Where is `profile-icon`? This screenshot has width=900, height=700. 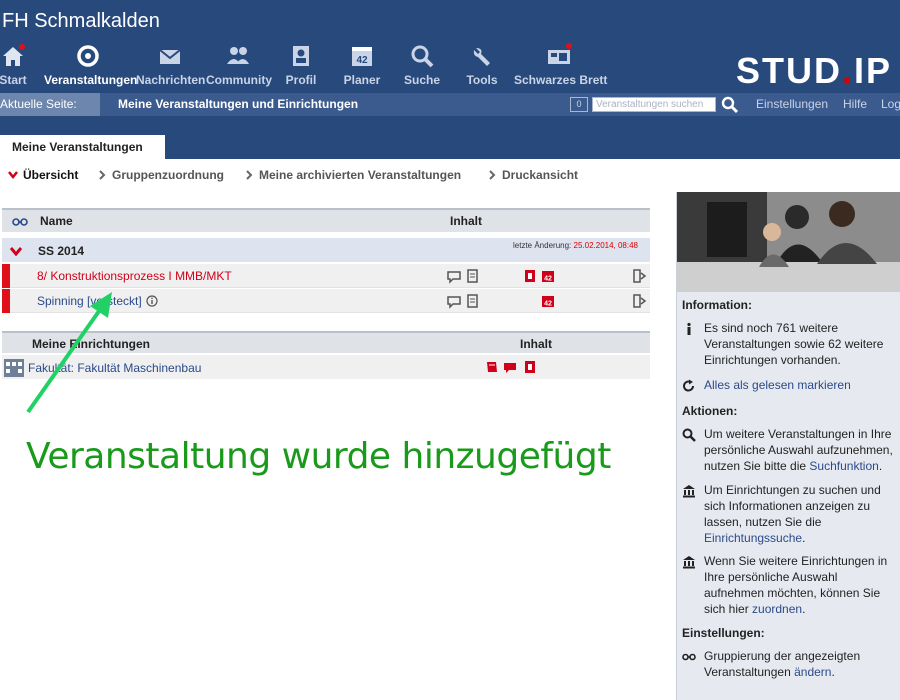 profile-icon is located at coordinates (301, 56).